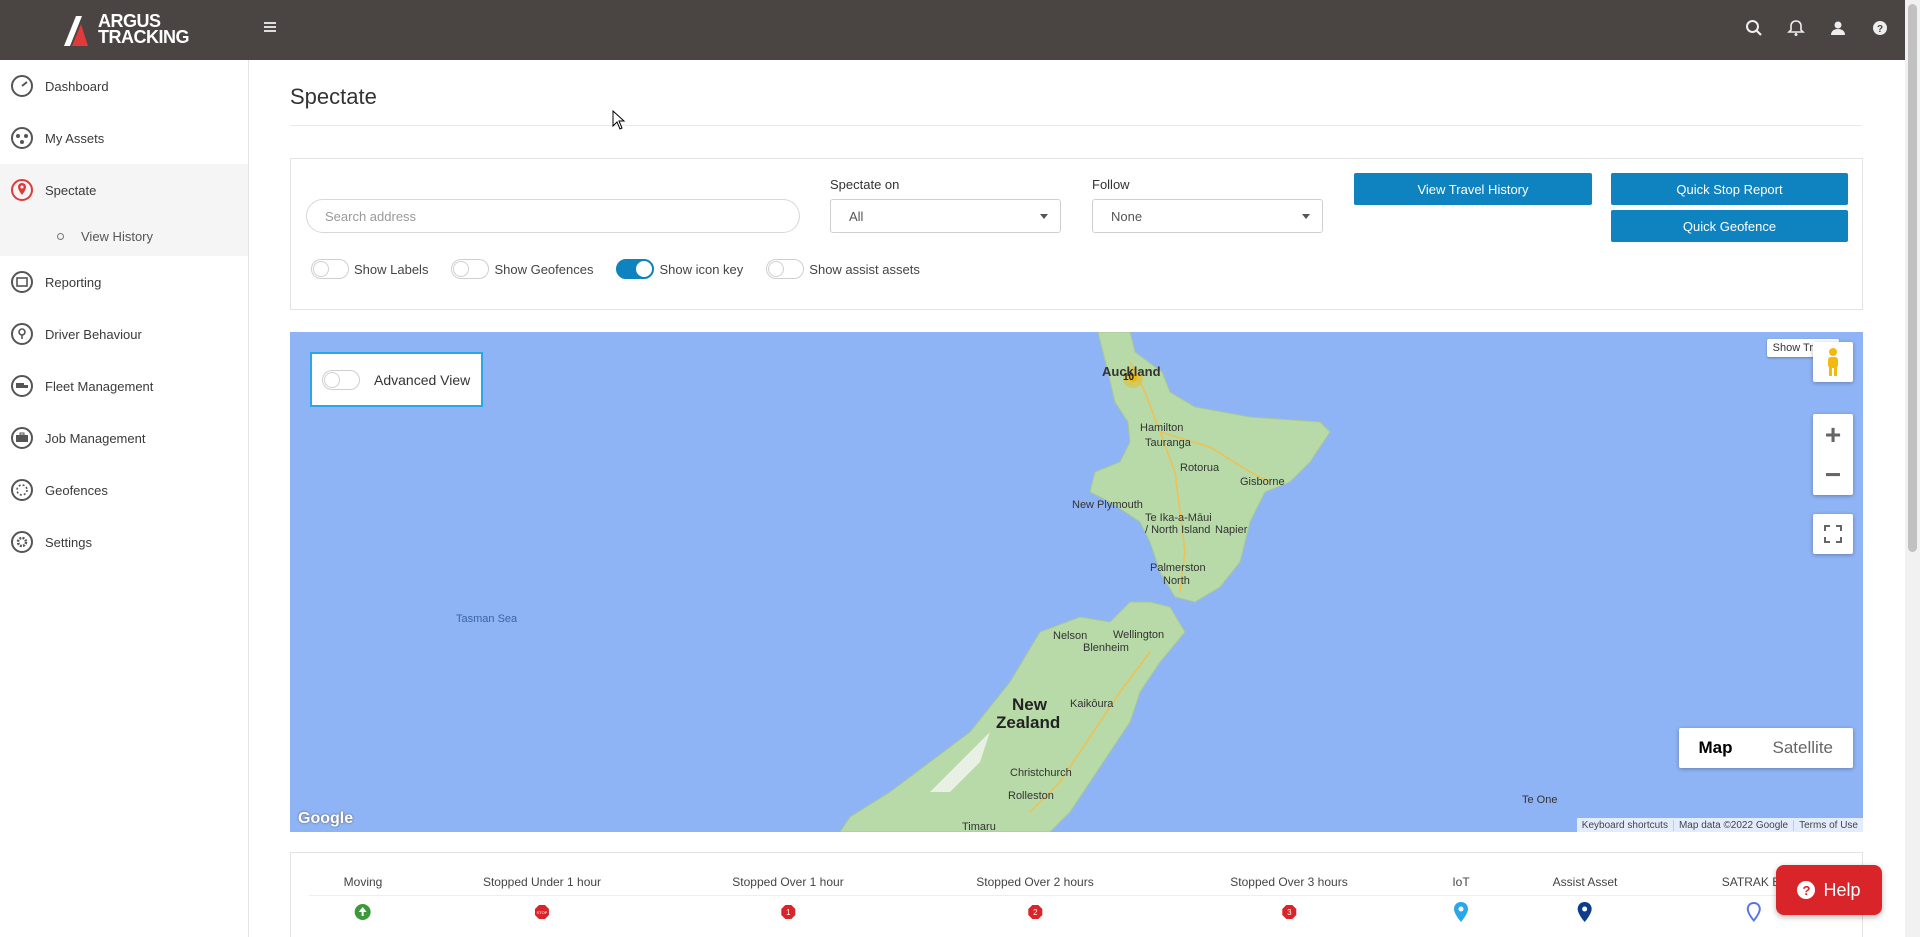  I want to click on map-label-te-one: Te One, so click(1540, 800).